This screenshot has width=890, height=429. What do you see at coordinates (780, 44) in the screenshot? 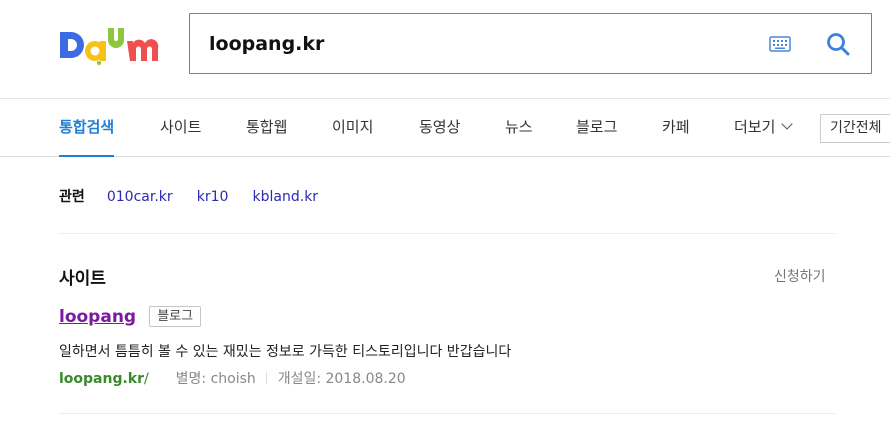
I see `keyboard-icon` at bounding box center [780, 44].